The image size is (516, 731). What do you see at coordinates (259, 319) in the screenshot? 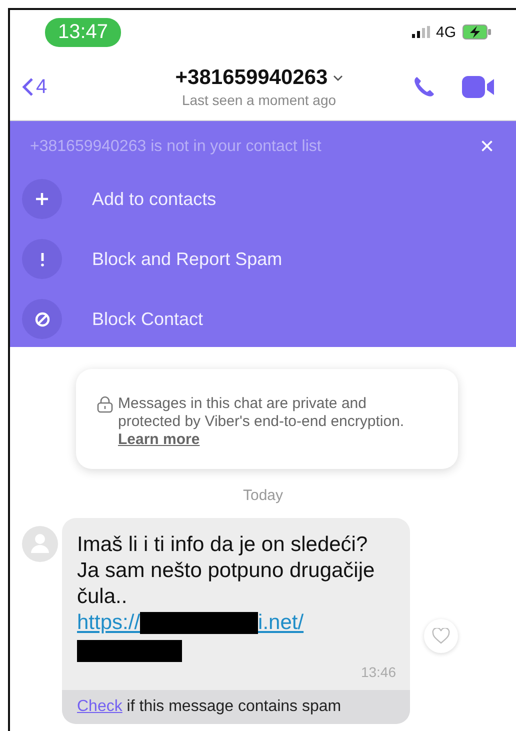
I see `banner-action: Block Contact` at bounding box center [259, 319].